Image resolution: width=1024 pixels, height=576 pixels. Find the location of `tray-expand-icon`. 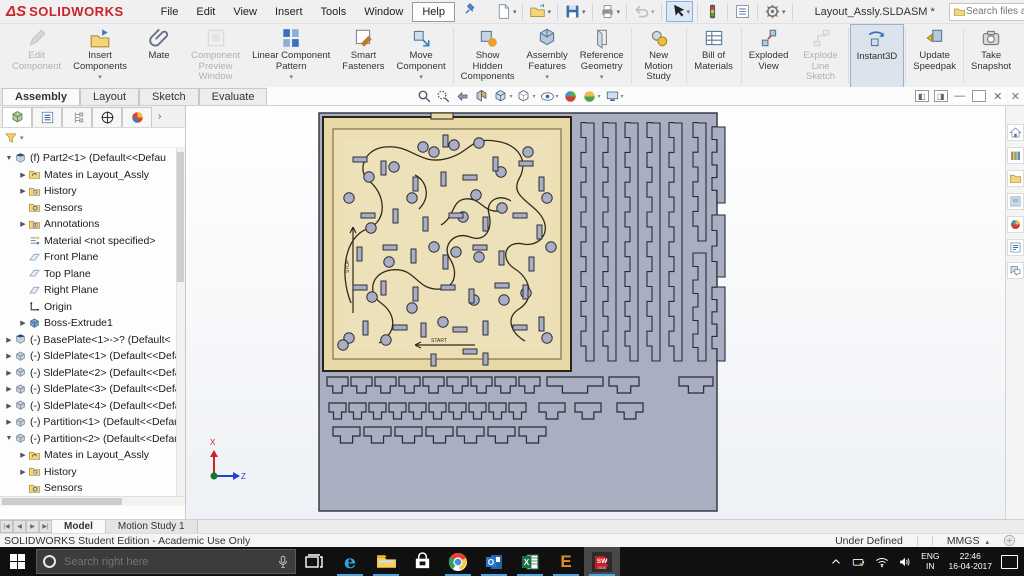

tray-expand-icon is located at coordinates (836, 562).